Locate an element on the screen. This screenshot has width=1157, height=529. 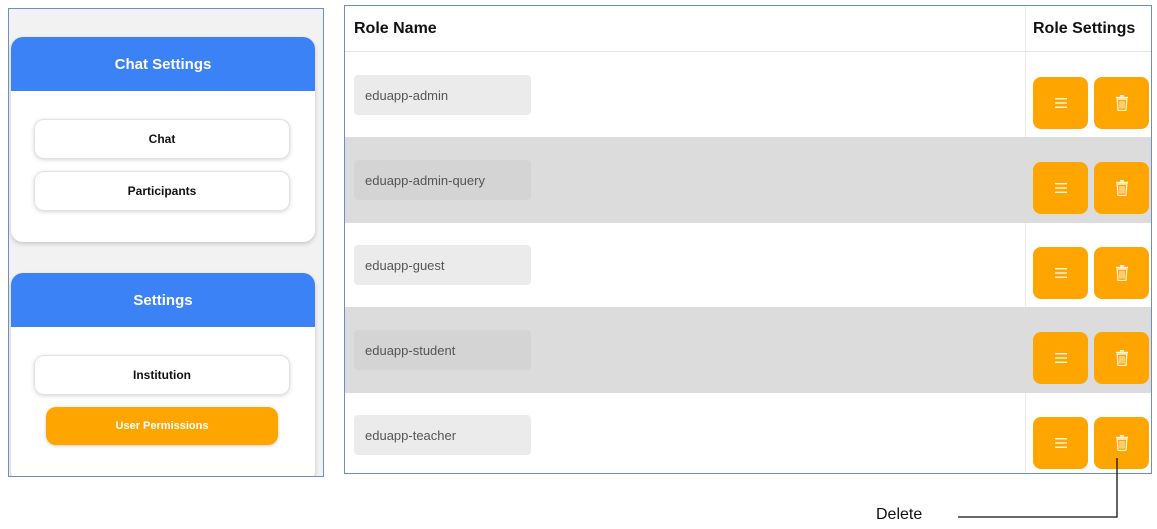
institution-button: Institution is located at coordinates (162, 375).